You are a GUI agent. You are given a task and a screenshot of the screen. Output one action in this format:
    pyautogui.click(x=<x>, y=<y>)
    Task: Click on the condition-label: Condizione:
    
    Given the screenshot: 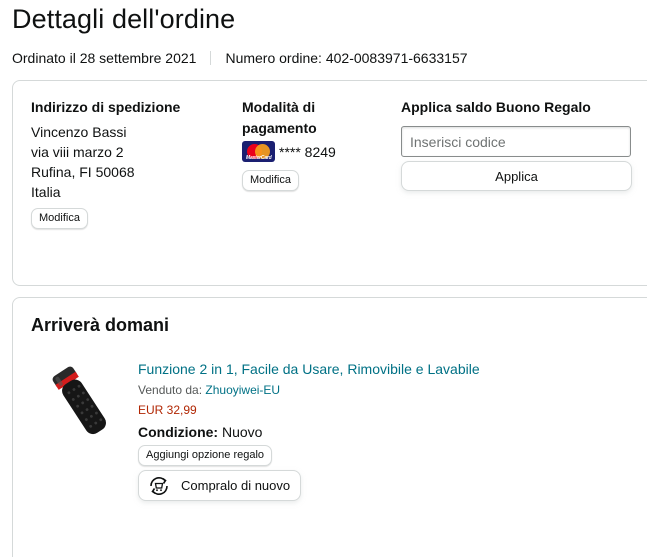 What is the action you would take?
    pyautogui.click(x=178, y=432)
    